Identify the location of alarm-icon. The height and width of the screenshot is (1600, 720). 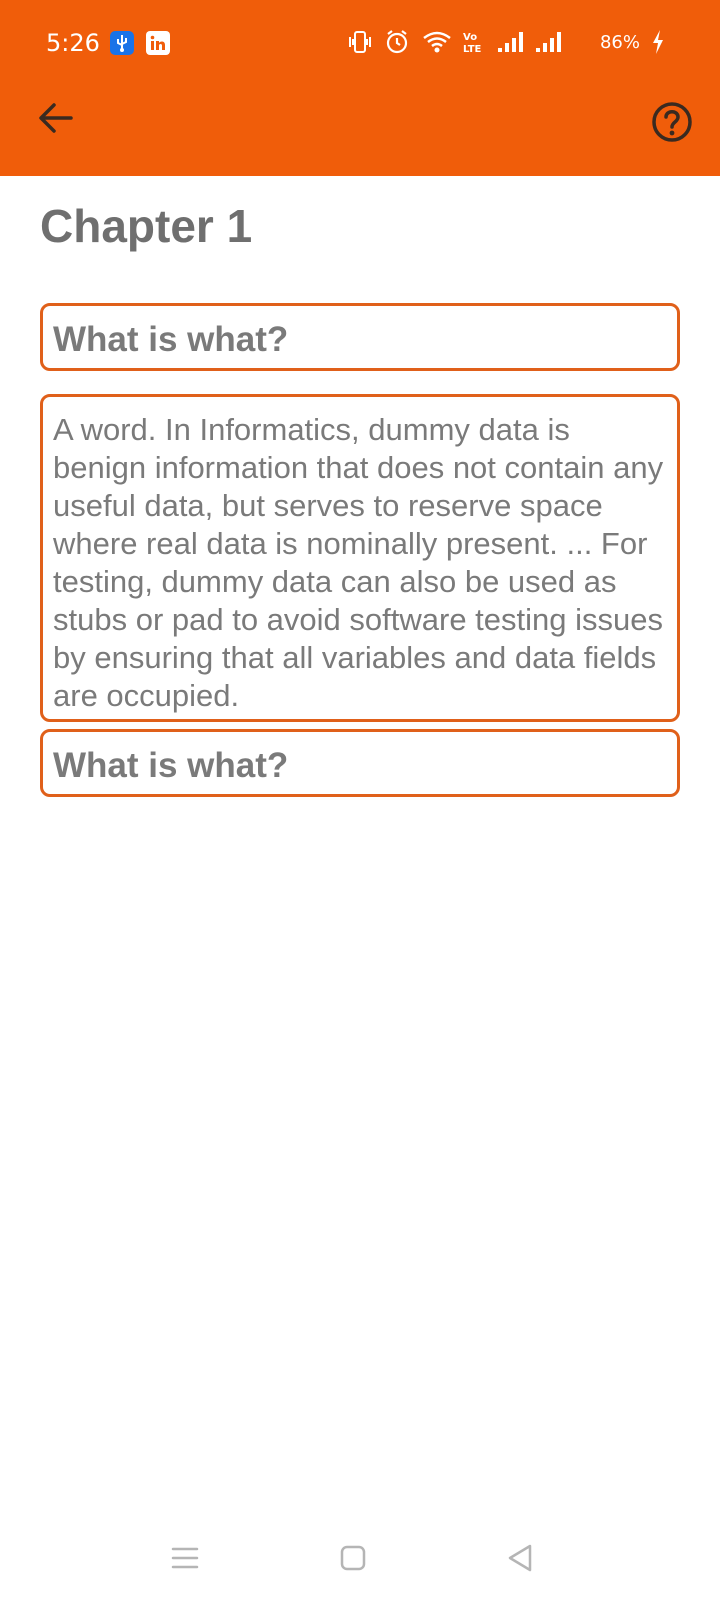
(397, 42).